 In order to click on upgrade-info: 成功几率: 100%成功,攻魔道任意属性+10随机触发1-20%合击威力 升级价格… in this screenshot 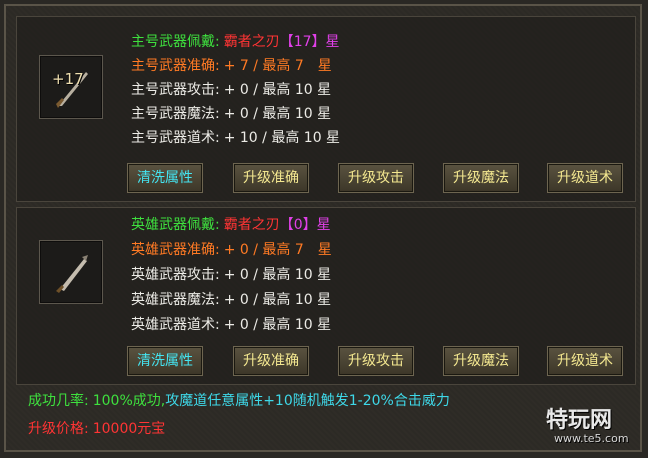, I will do `click(326, 420)`.